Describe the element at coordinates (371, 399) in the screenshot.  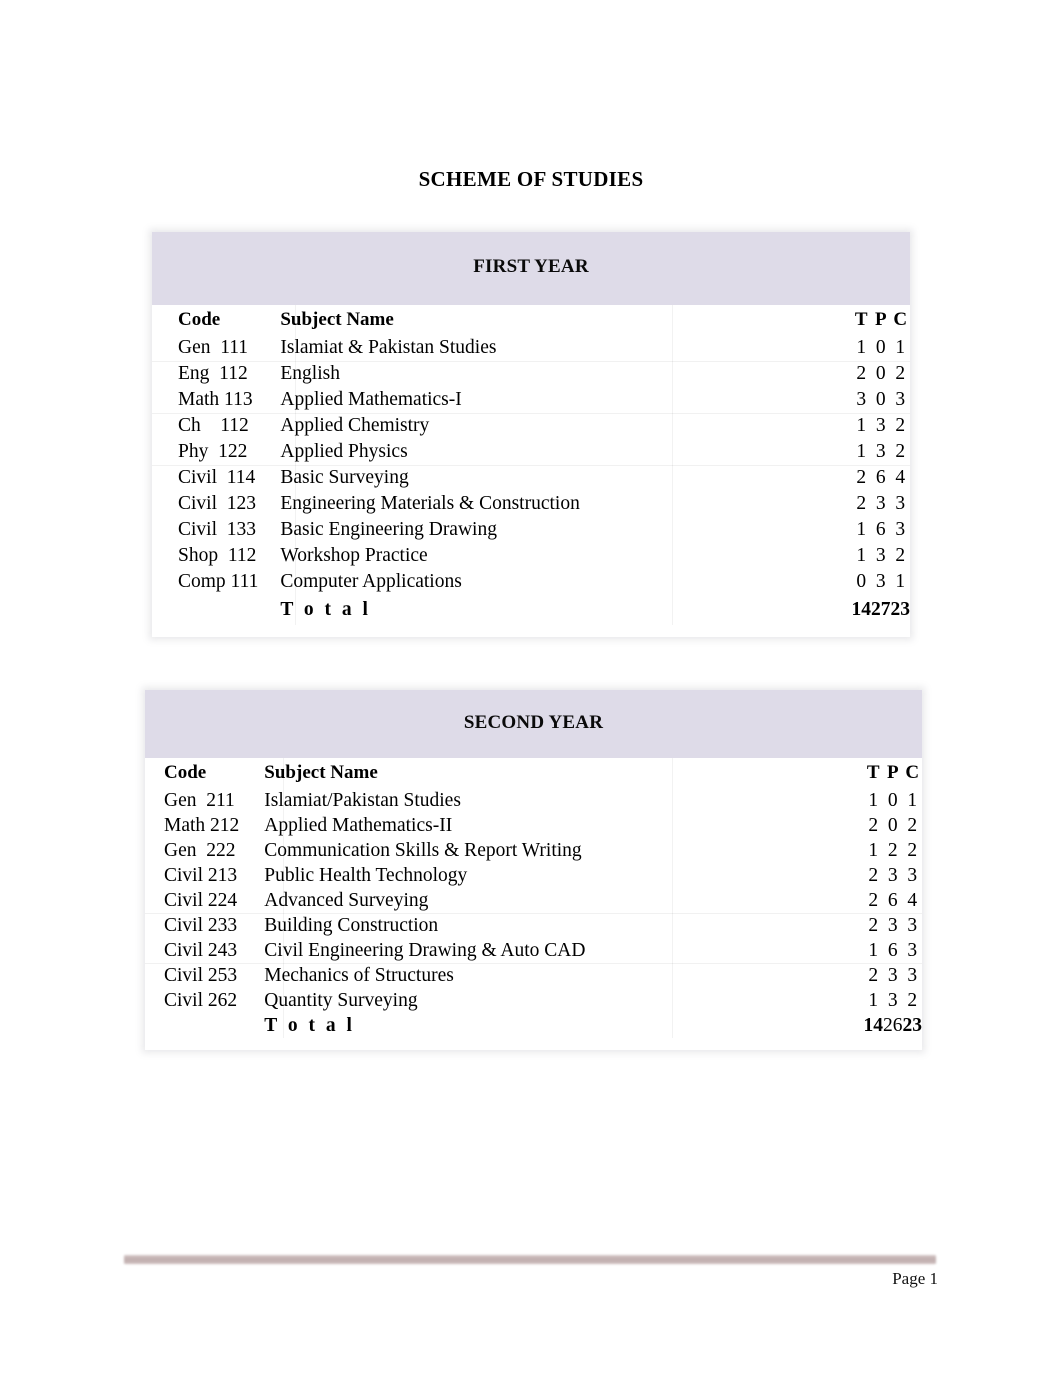
I see `row-subject: Applied Mathematics-I` at that location.